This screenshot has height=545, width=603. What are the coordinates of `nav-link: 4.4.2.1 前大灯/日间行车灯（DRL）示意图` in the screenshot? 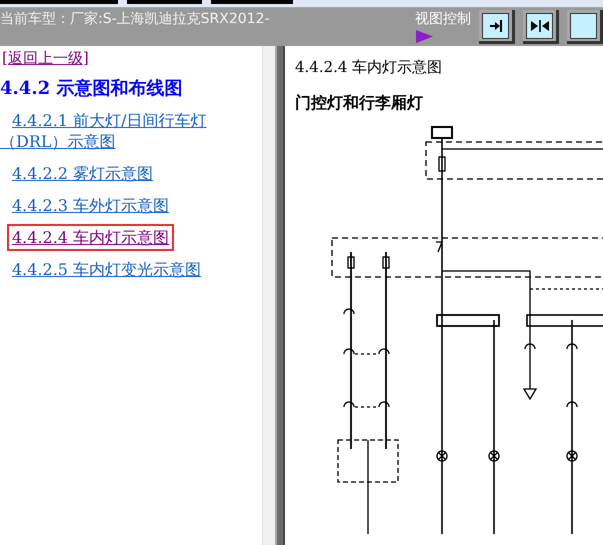 It's located at (131, 131).